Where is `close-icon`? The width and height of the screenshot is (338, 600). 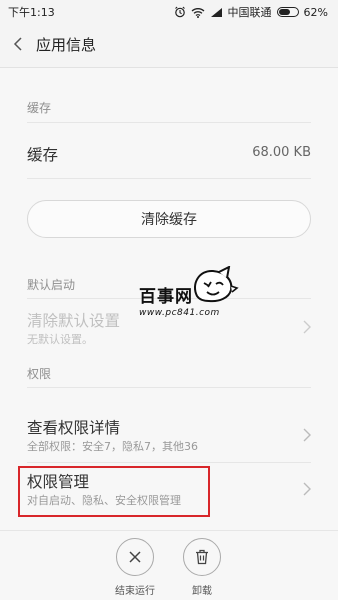
close-icon is located at coordinates (135, 557).